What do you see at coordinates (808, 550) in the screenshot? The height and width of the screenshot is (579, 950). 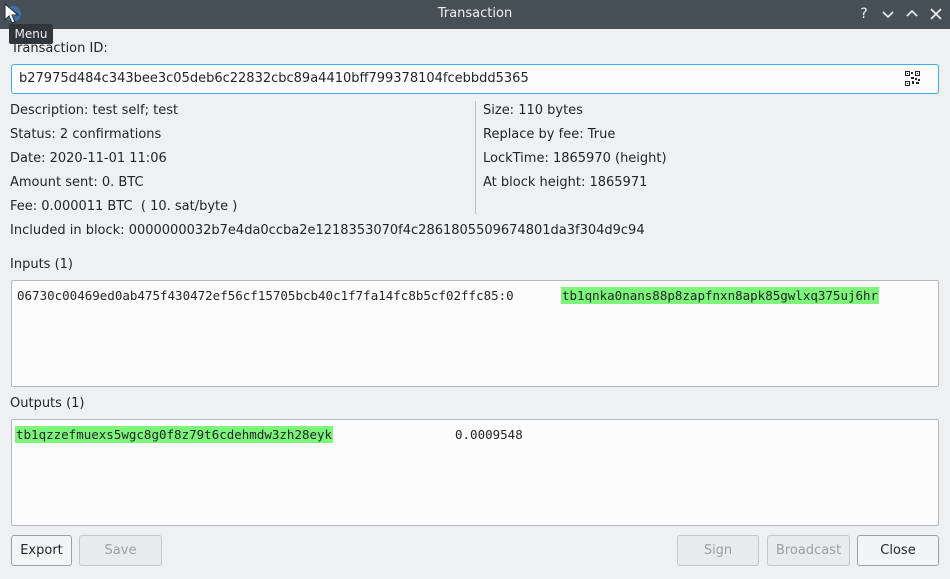 I see `broadcast-button: Broadcast` at bounding box center [808, 550].